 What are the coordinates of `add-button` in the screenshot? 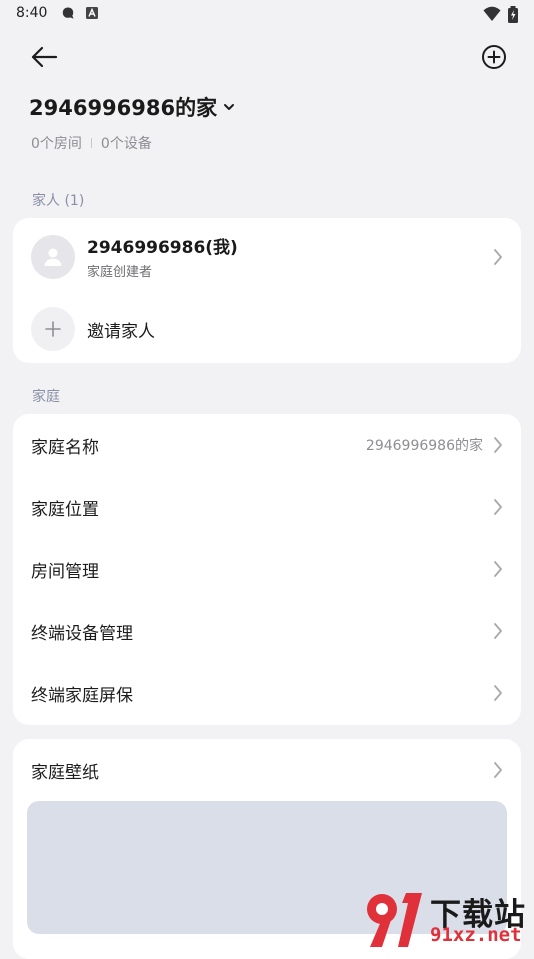 It's located at (494, 57).